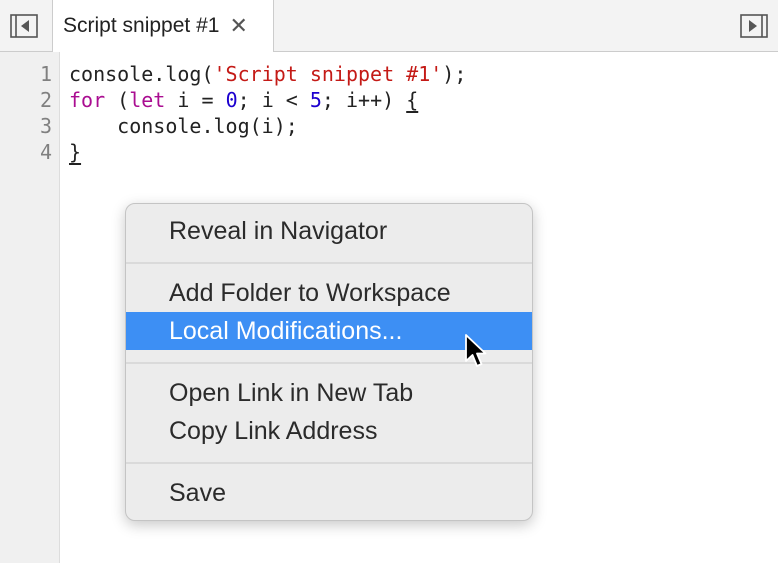 This screenshot has width=778, height=563. Describe the element at coordinates (45, 152) in the screenshot. I see `line-number: 4` at that location.